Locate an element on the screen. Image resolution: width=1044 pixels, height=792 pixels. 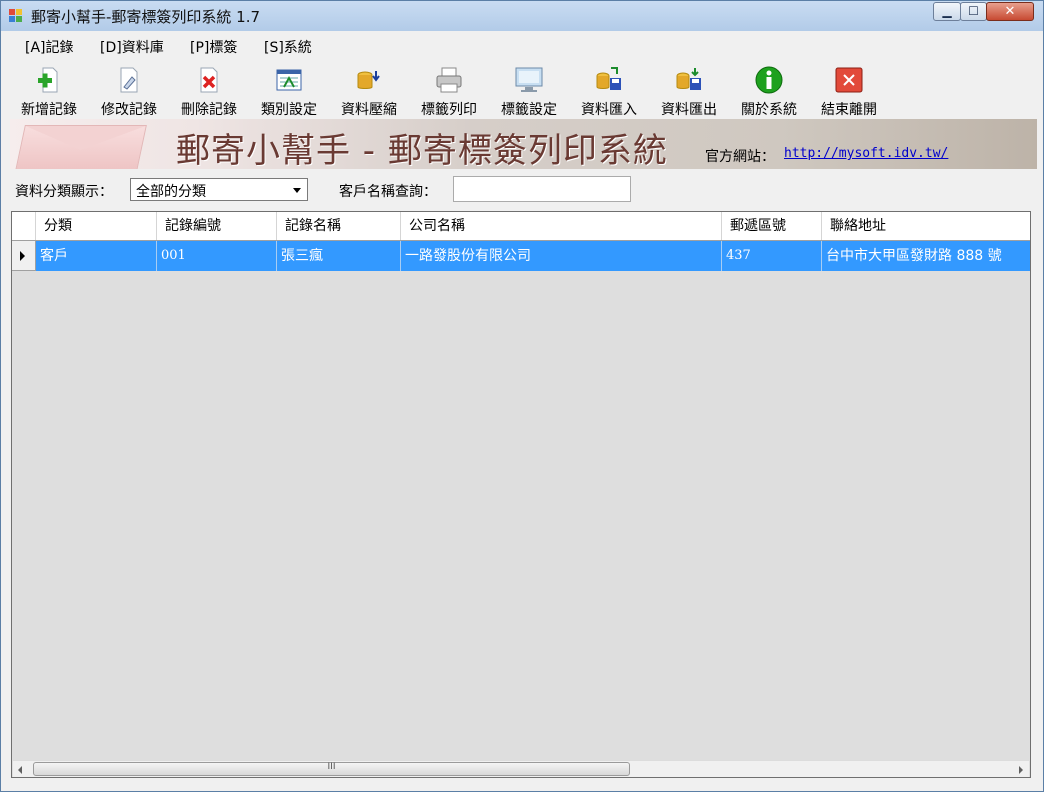
maximize-button: ☐ is located at coordinates (973, 11).